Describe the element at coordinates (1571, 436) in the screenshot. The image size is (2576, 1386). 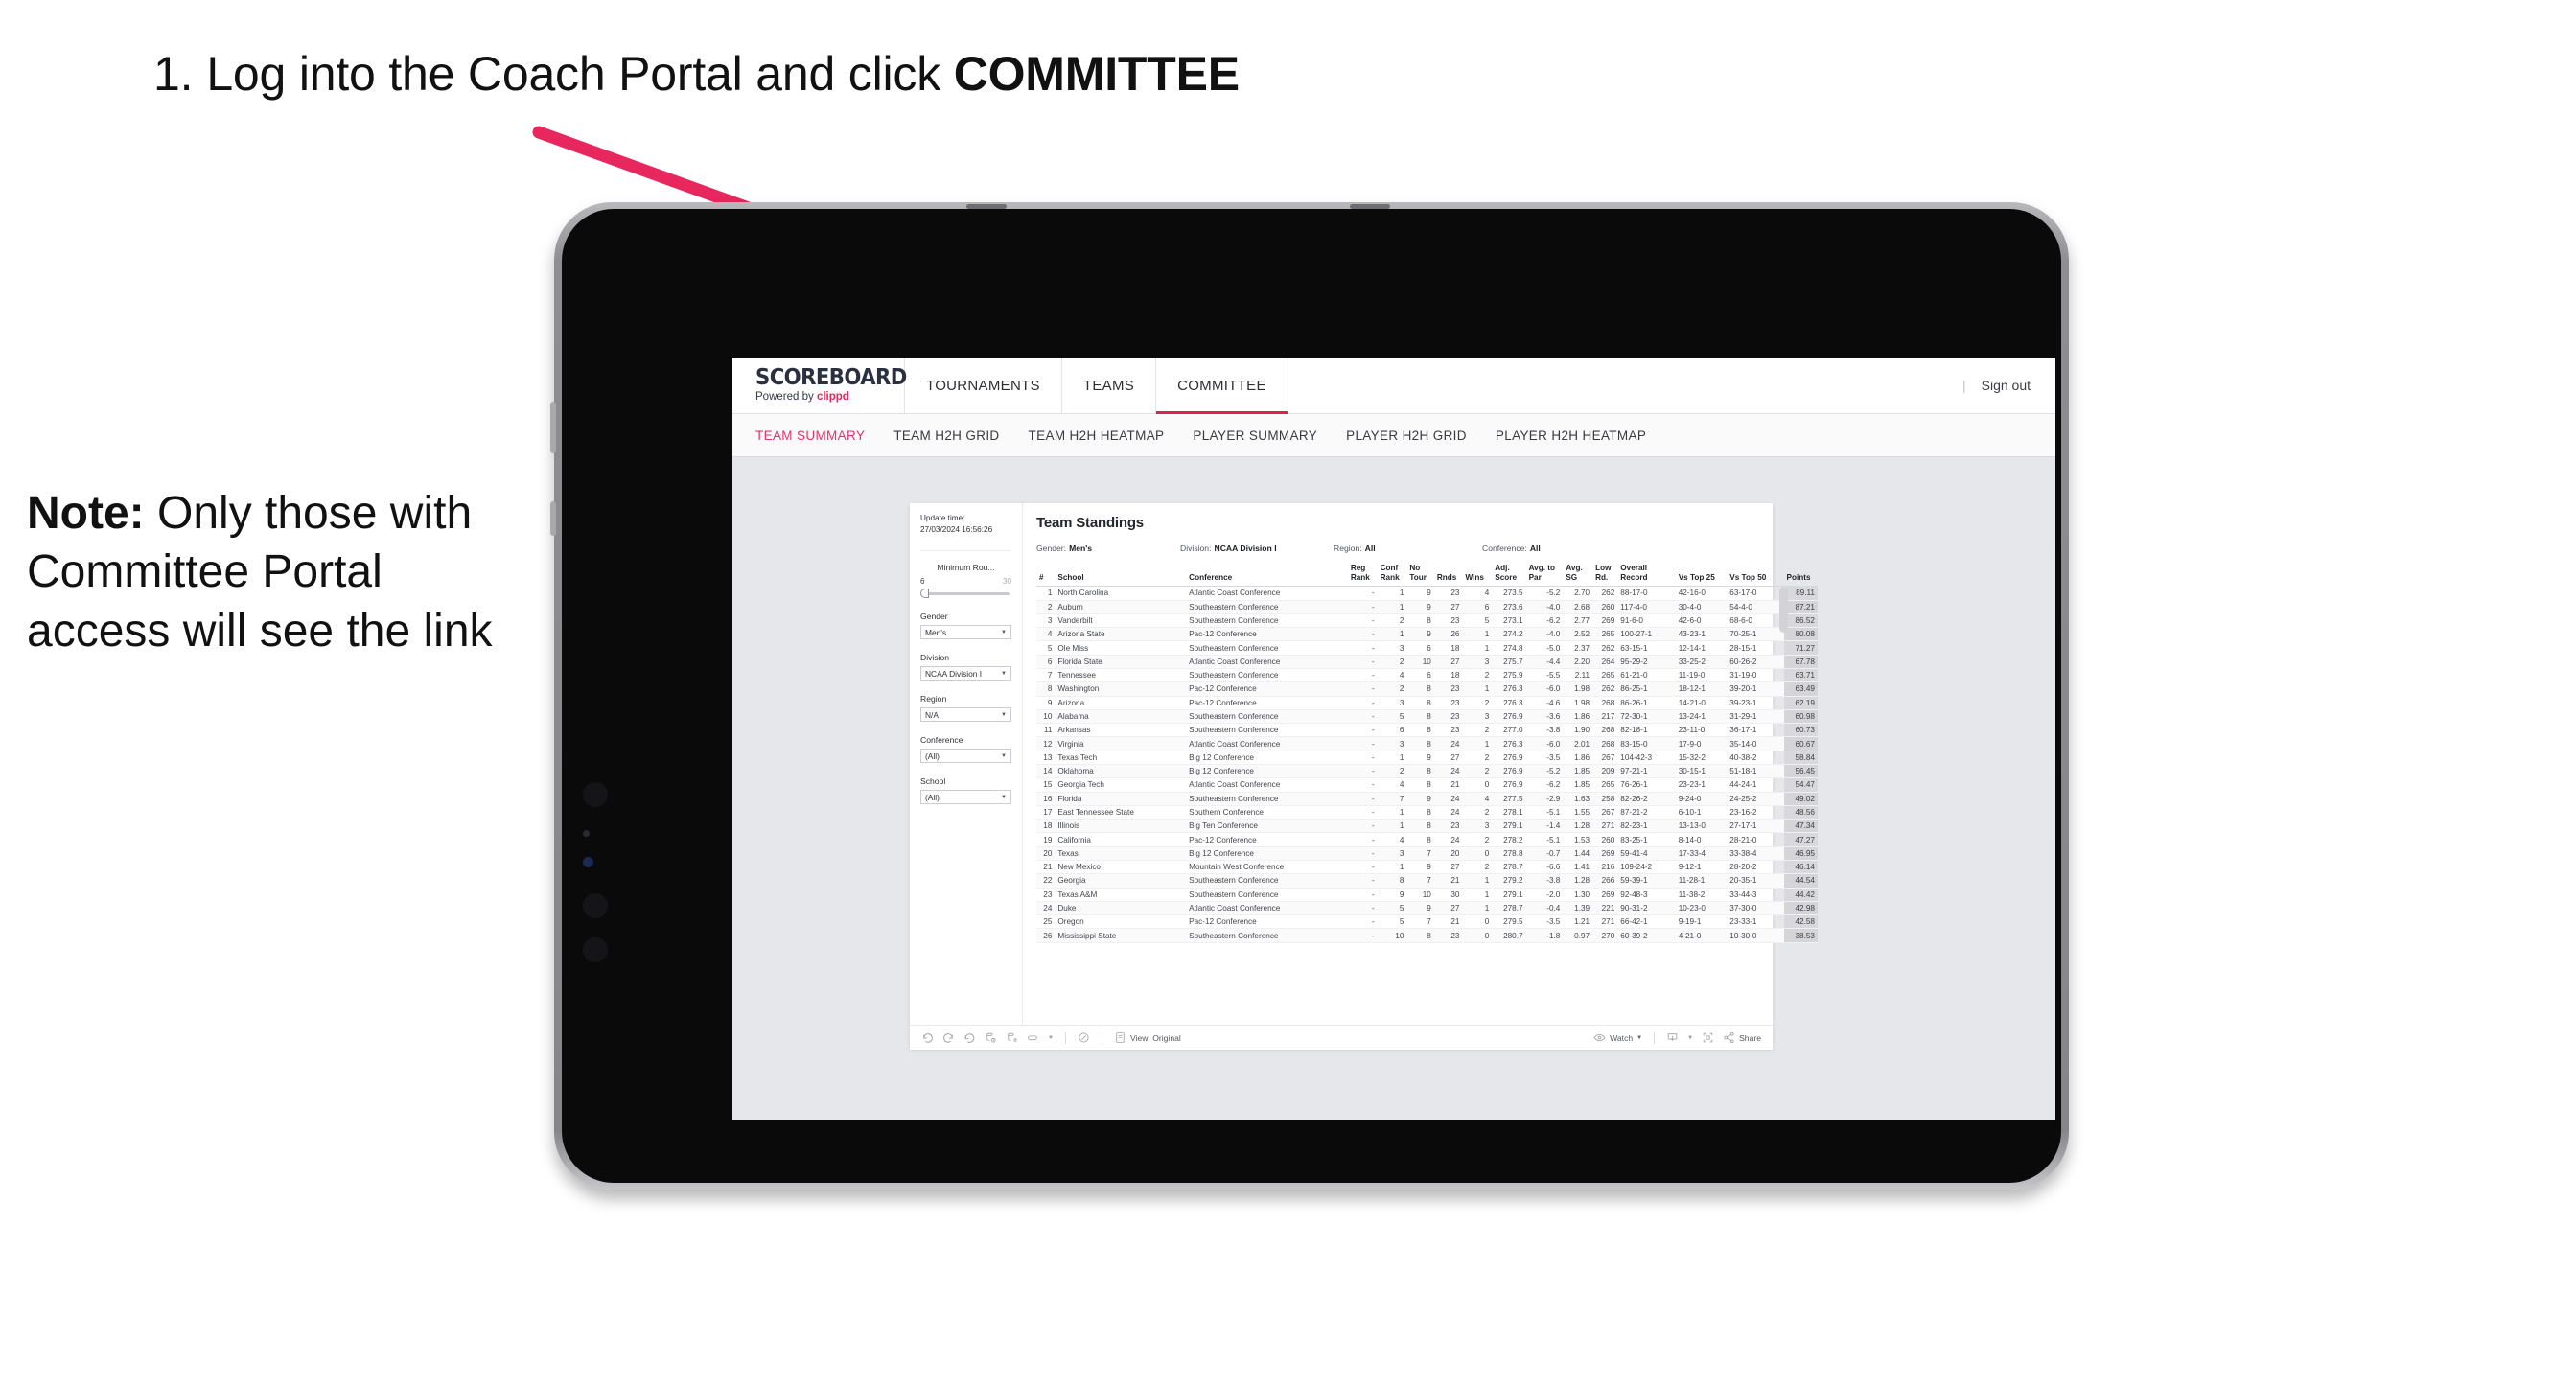
I see `subnav-item-player-h2h-heatmap: PLAYER H2H HEATMAP` at that location.